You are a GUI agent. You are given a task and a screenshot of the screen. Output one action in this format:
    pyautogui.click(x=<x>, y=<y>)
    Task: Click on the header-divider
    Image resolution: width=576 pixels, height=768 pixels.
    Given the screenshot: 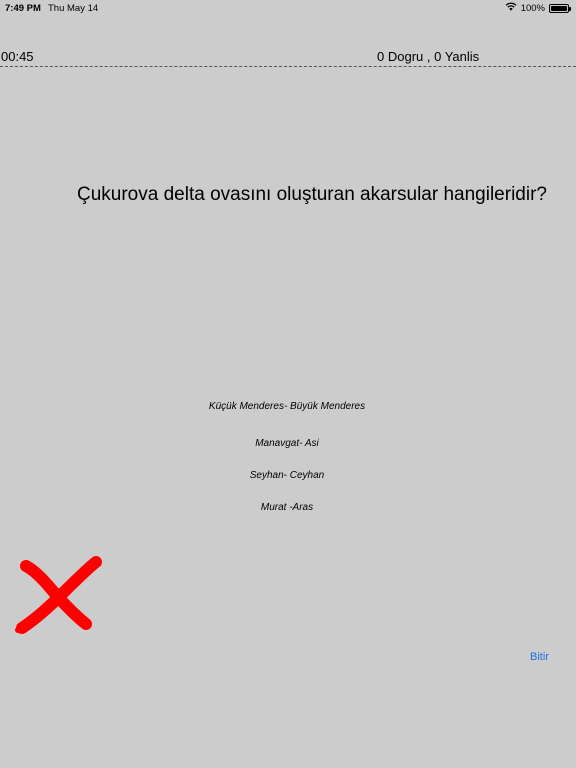 What is the action you would take?
    pyautogui.click(x=288, y=66)
    